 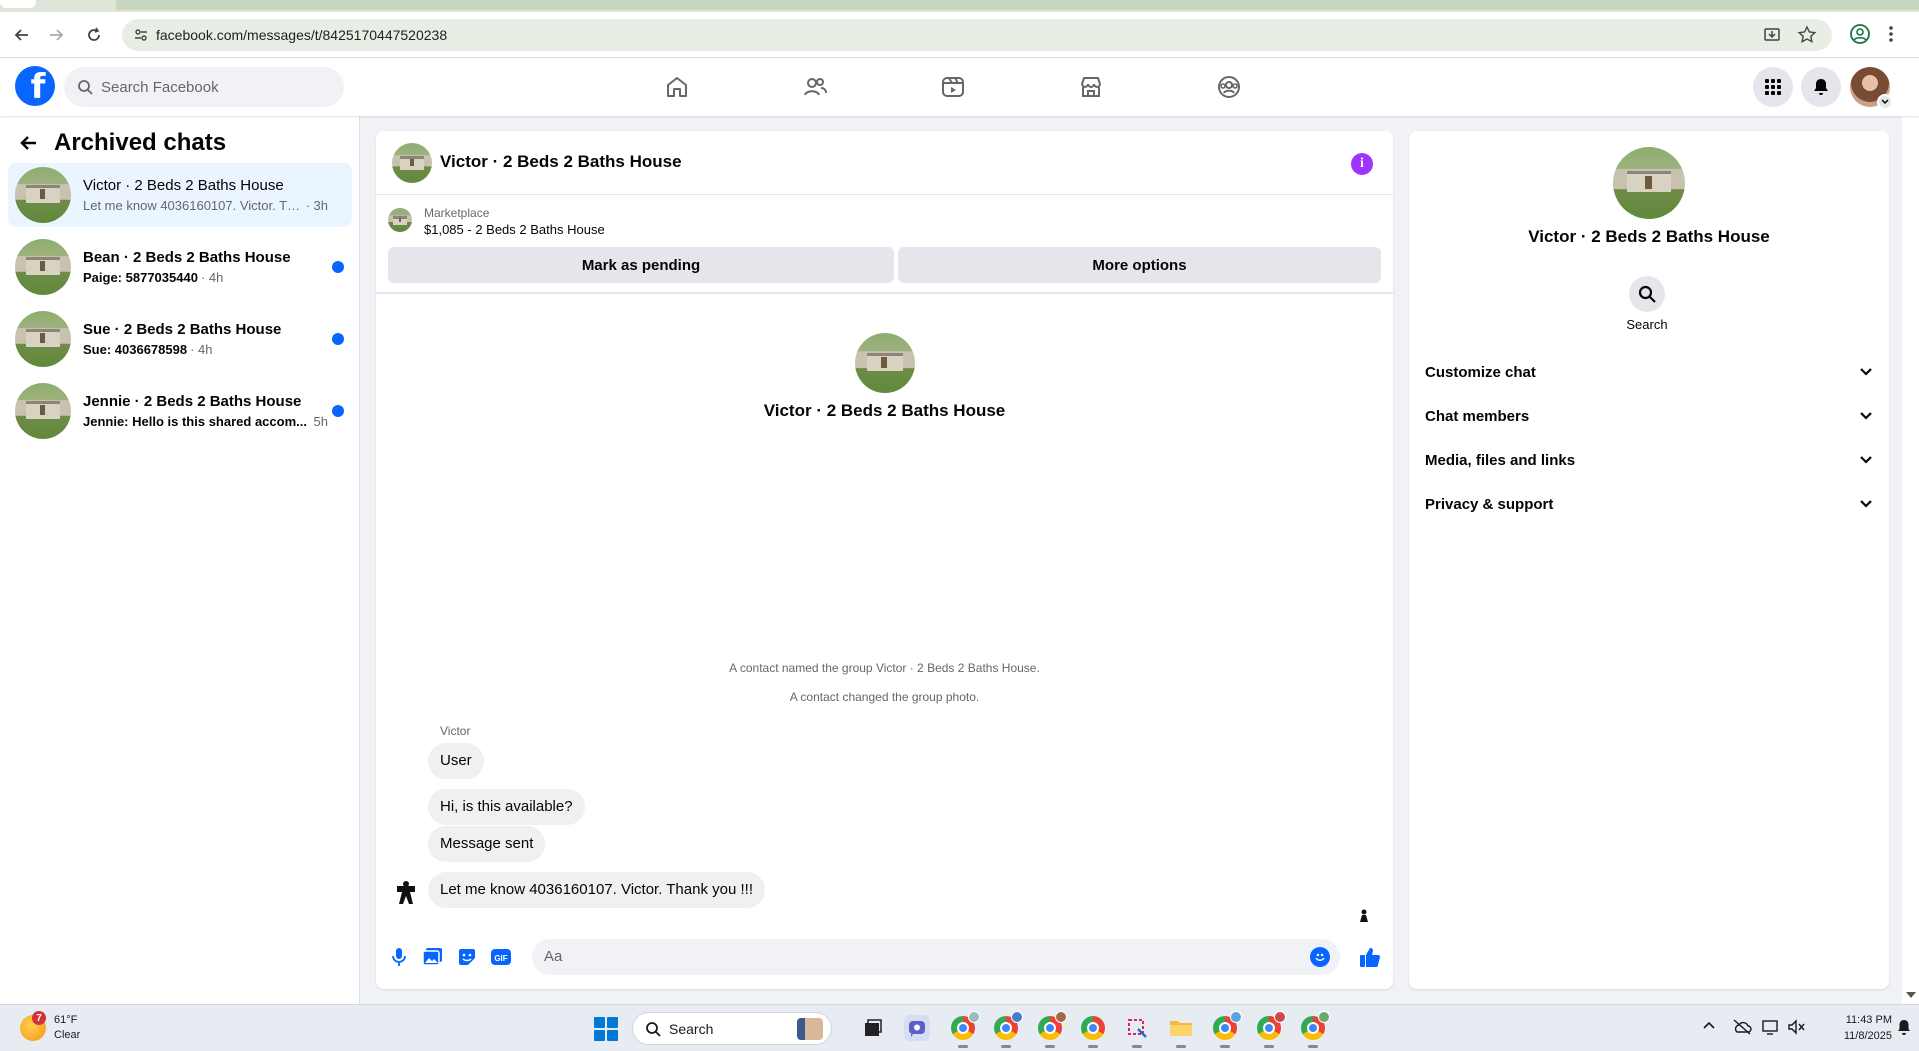 I want to click on emoji-icon, so click(x=1320, y=957).